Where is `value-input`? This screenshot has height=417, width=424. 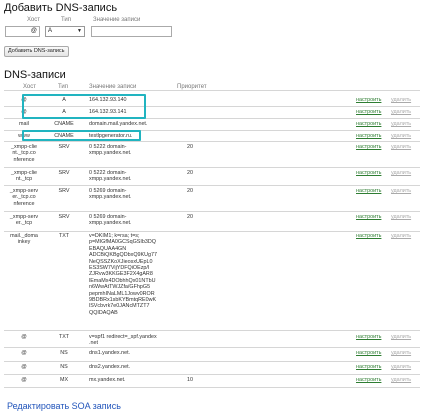
value-input is located at coordinates (131, 31).